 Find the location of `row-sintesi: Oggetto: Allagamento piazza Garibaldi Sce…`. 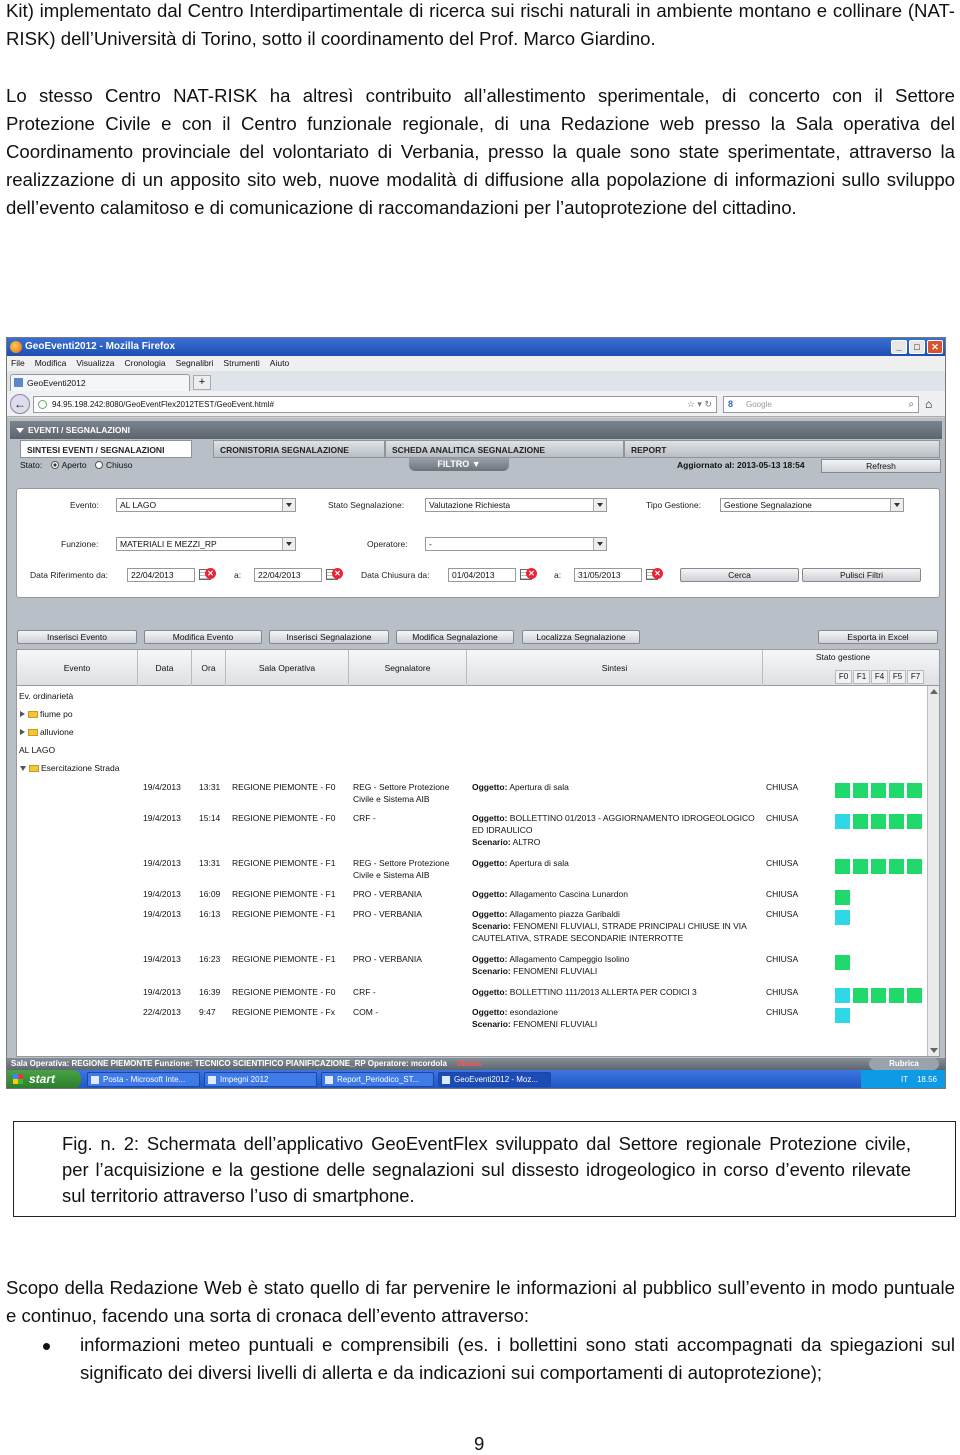

row-sintesi: Oggetto: Allagamento piazza Garibaldi Sce… is located at coordinates (617, 926).